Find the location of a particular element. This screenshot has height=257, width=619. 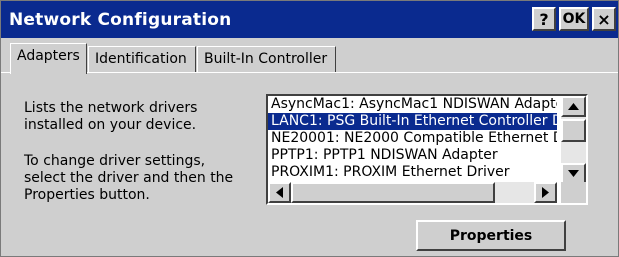

title-bar: Network Configuration ? OK × is located at coordinates (309, 19).